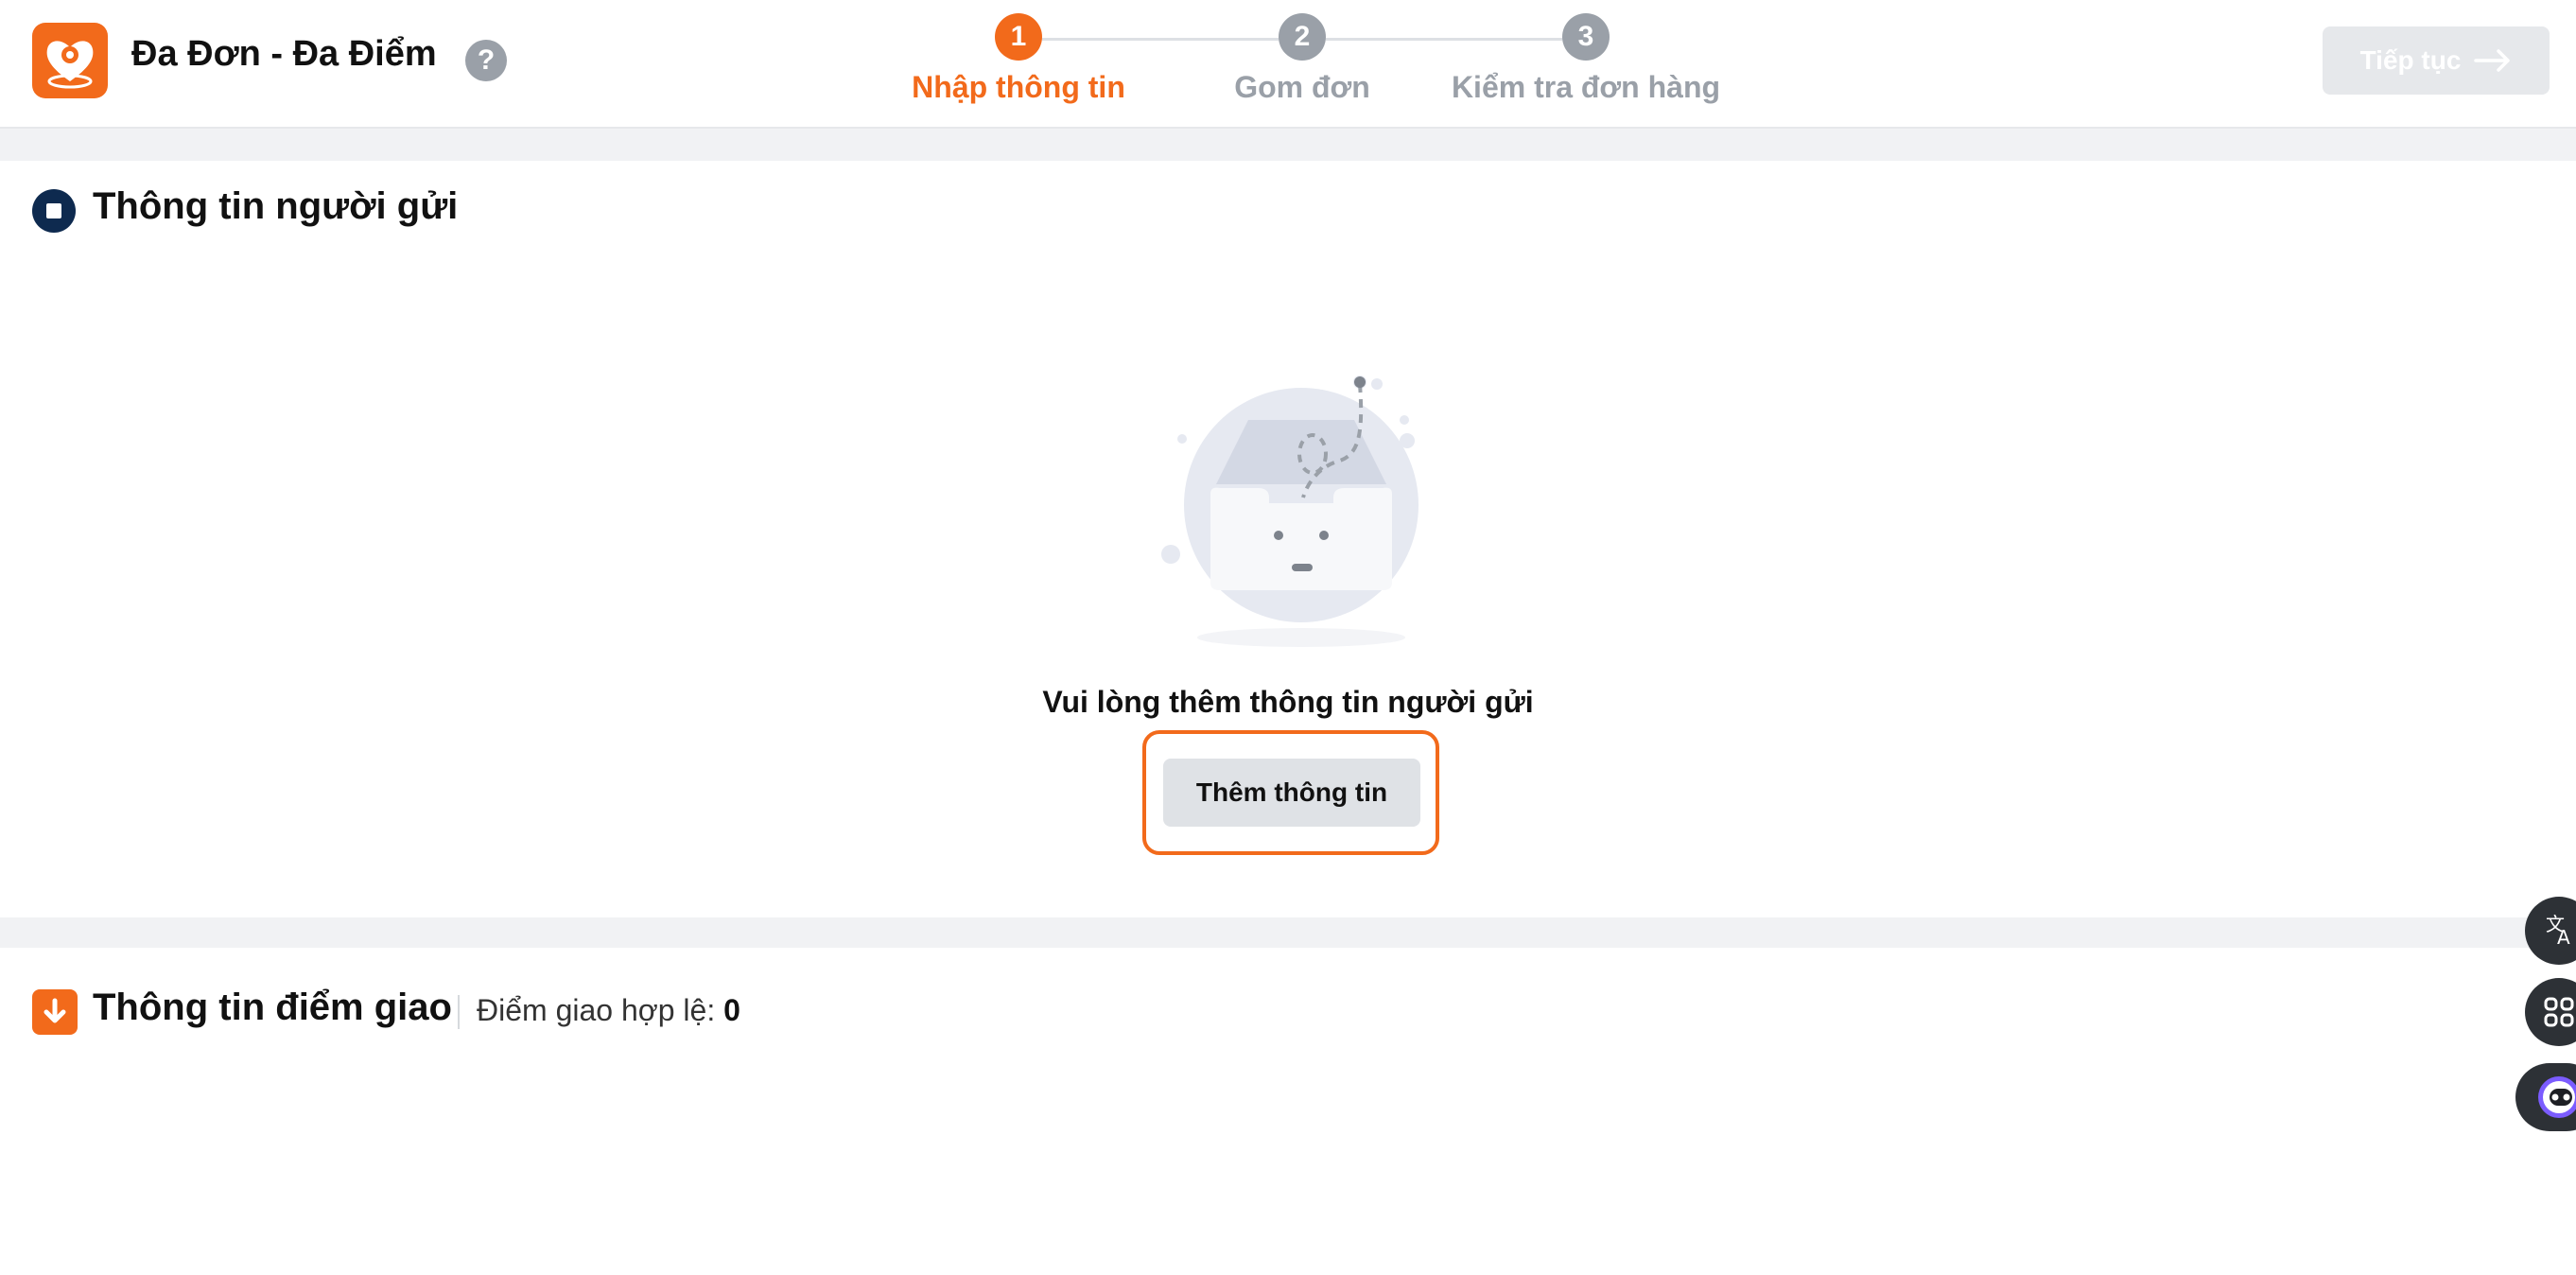 Image resolution: width=2576 pixels, height=1275 pixels. What do you see at coordinates (1586, 87) in the screenshot?
I see `step-3-label: Kiểm tra đơn hàng` at bounding box center [1586, 87].